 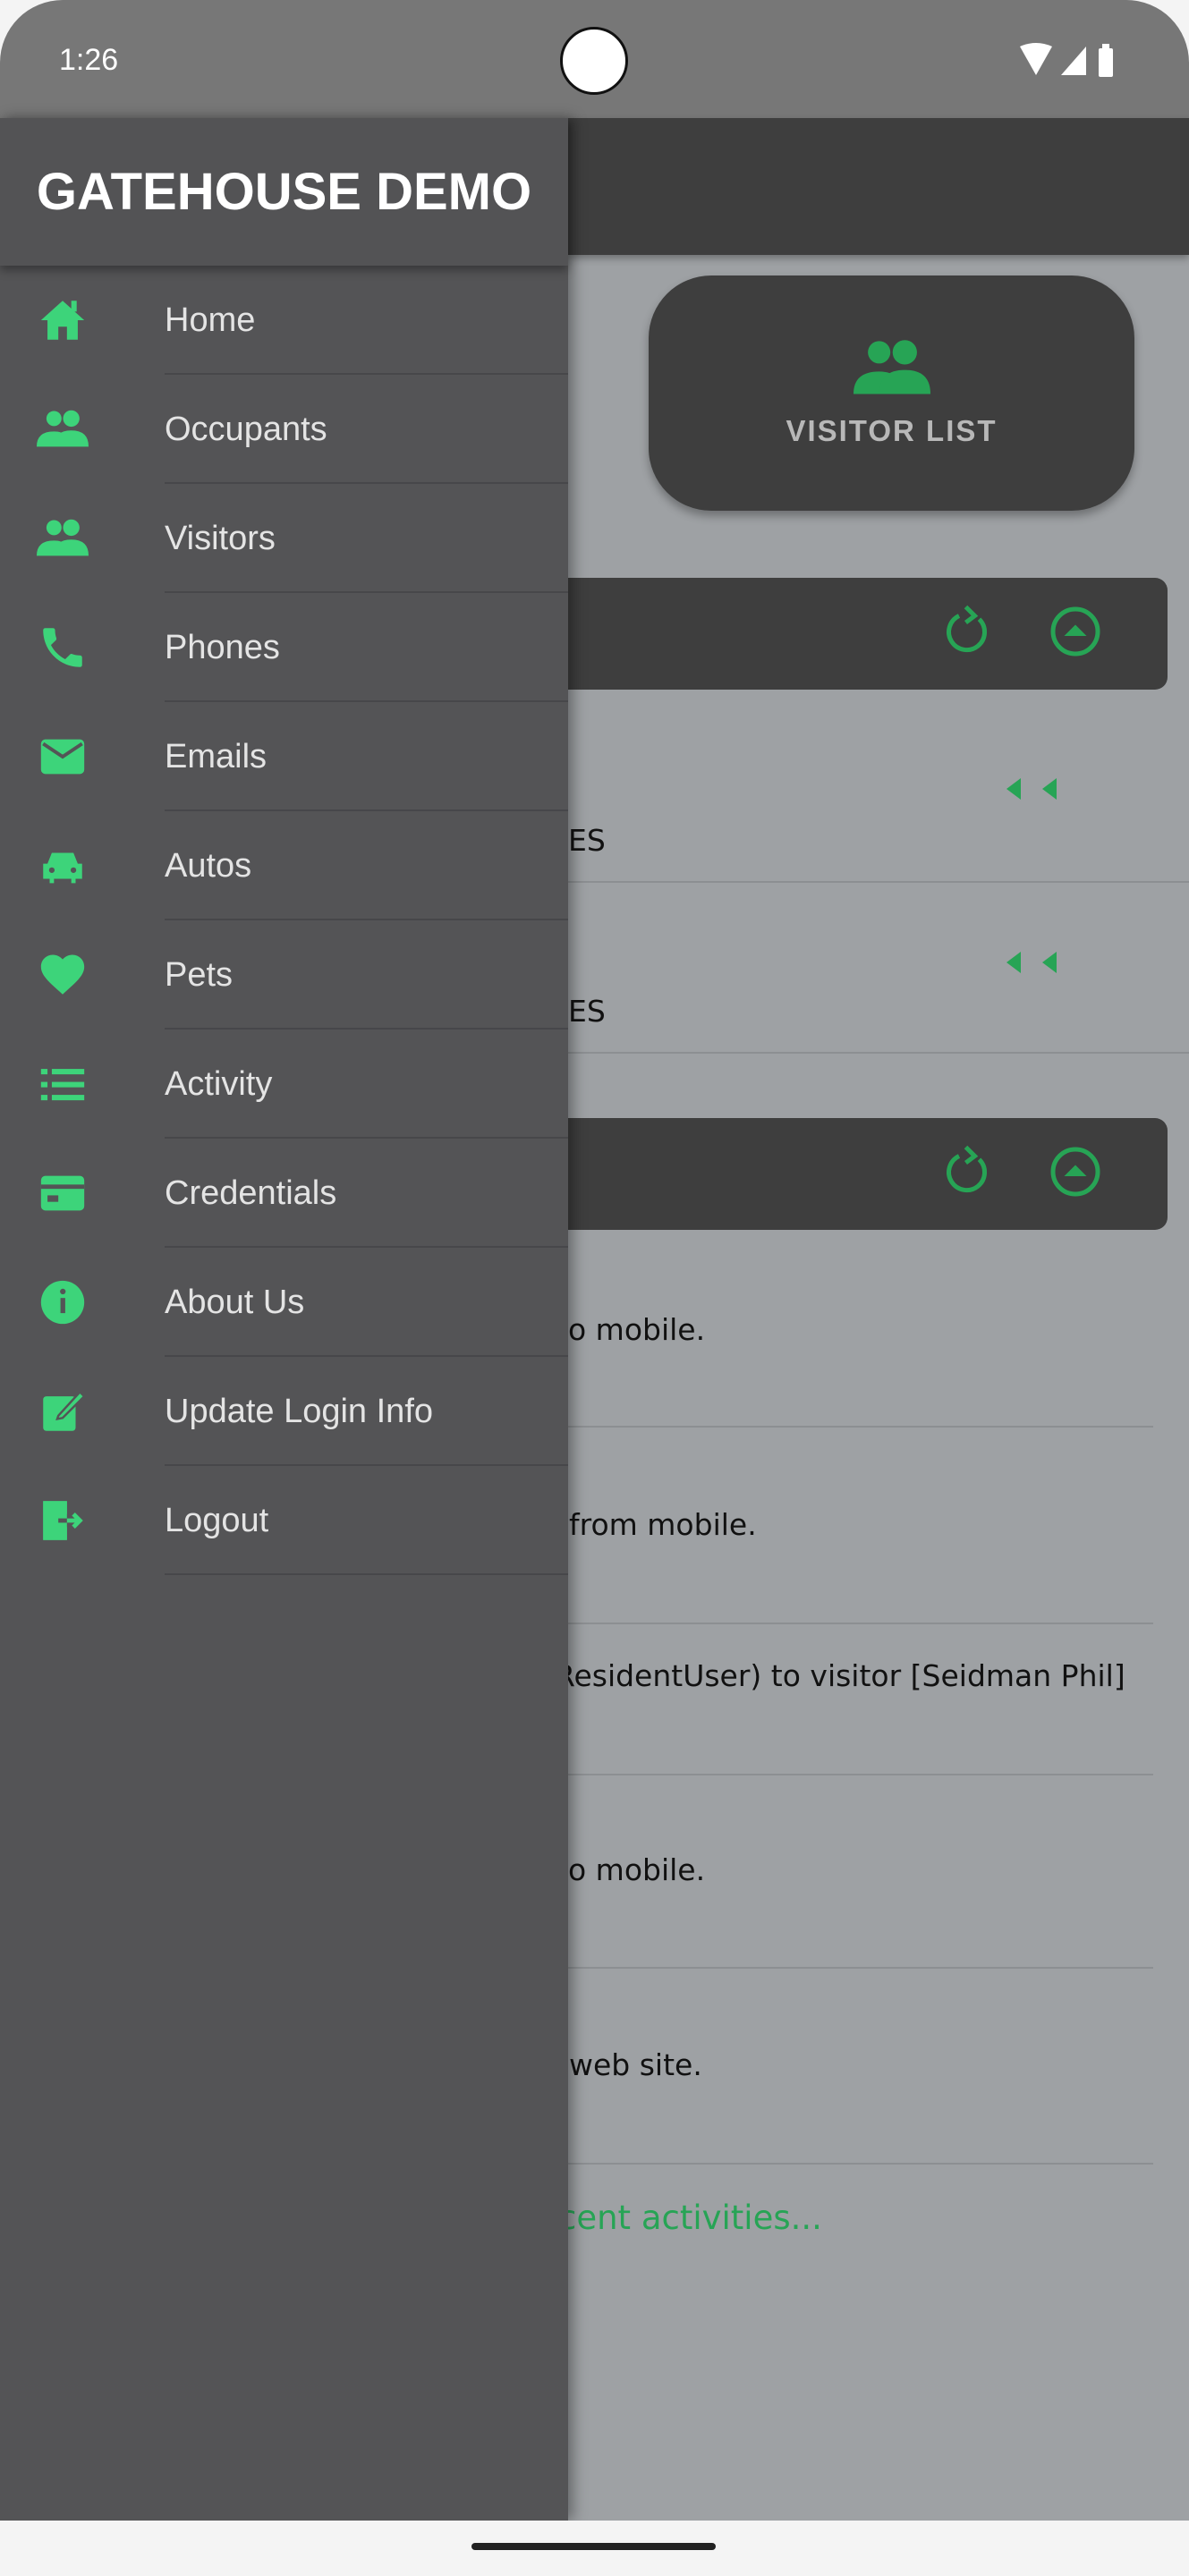 What do you see at coordinates (208, 865) in the screenshot?
I see `drawer-item-label: Autos` at bounding box center [208, 865].